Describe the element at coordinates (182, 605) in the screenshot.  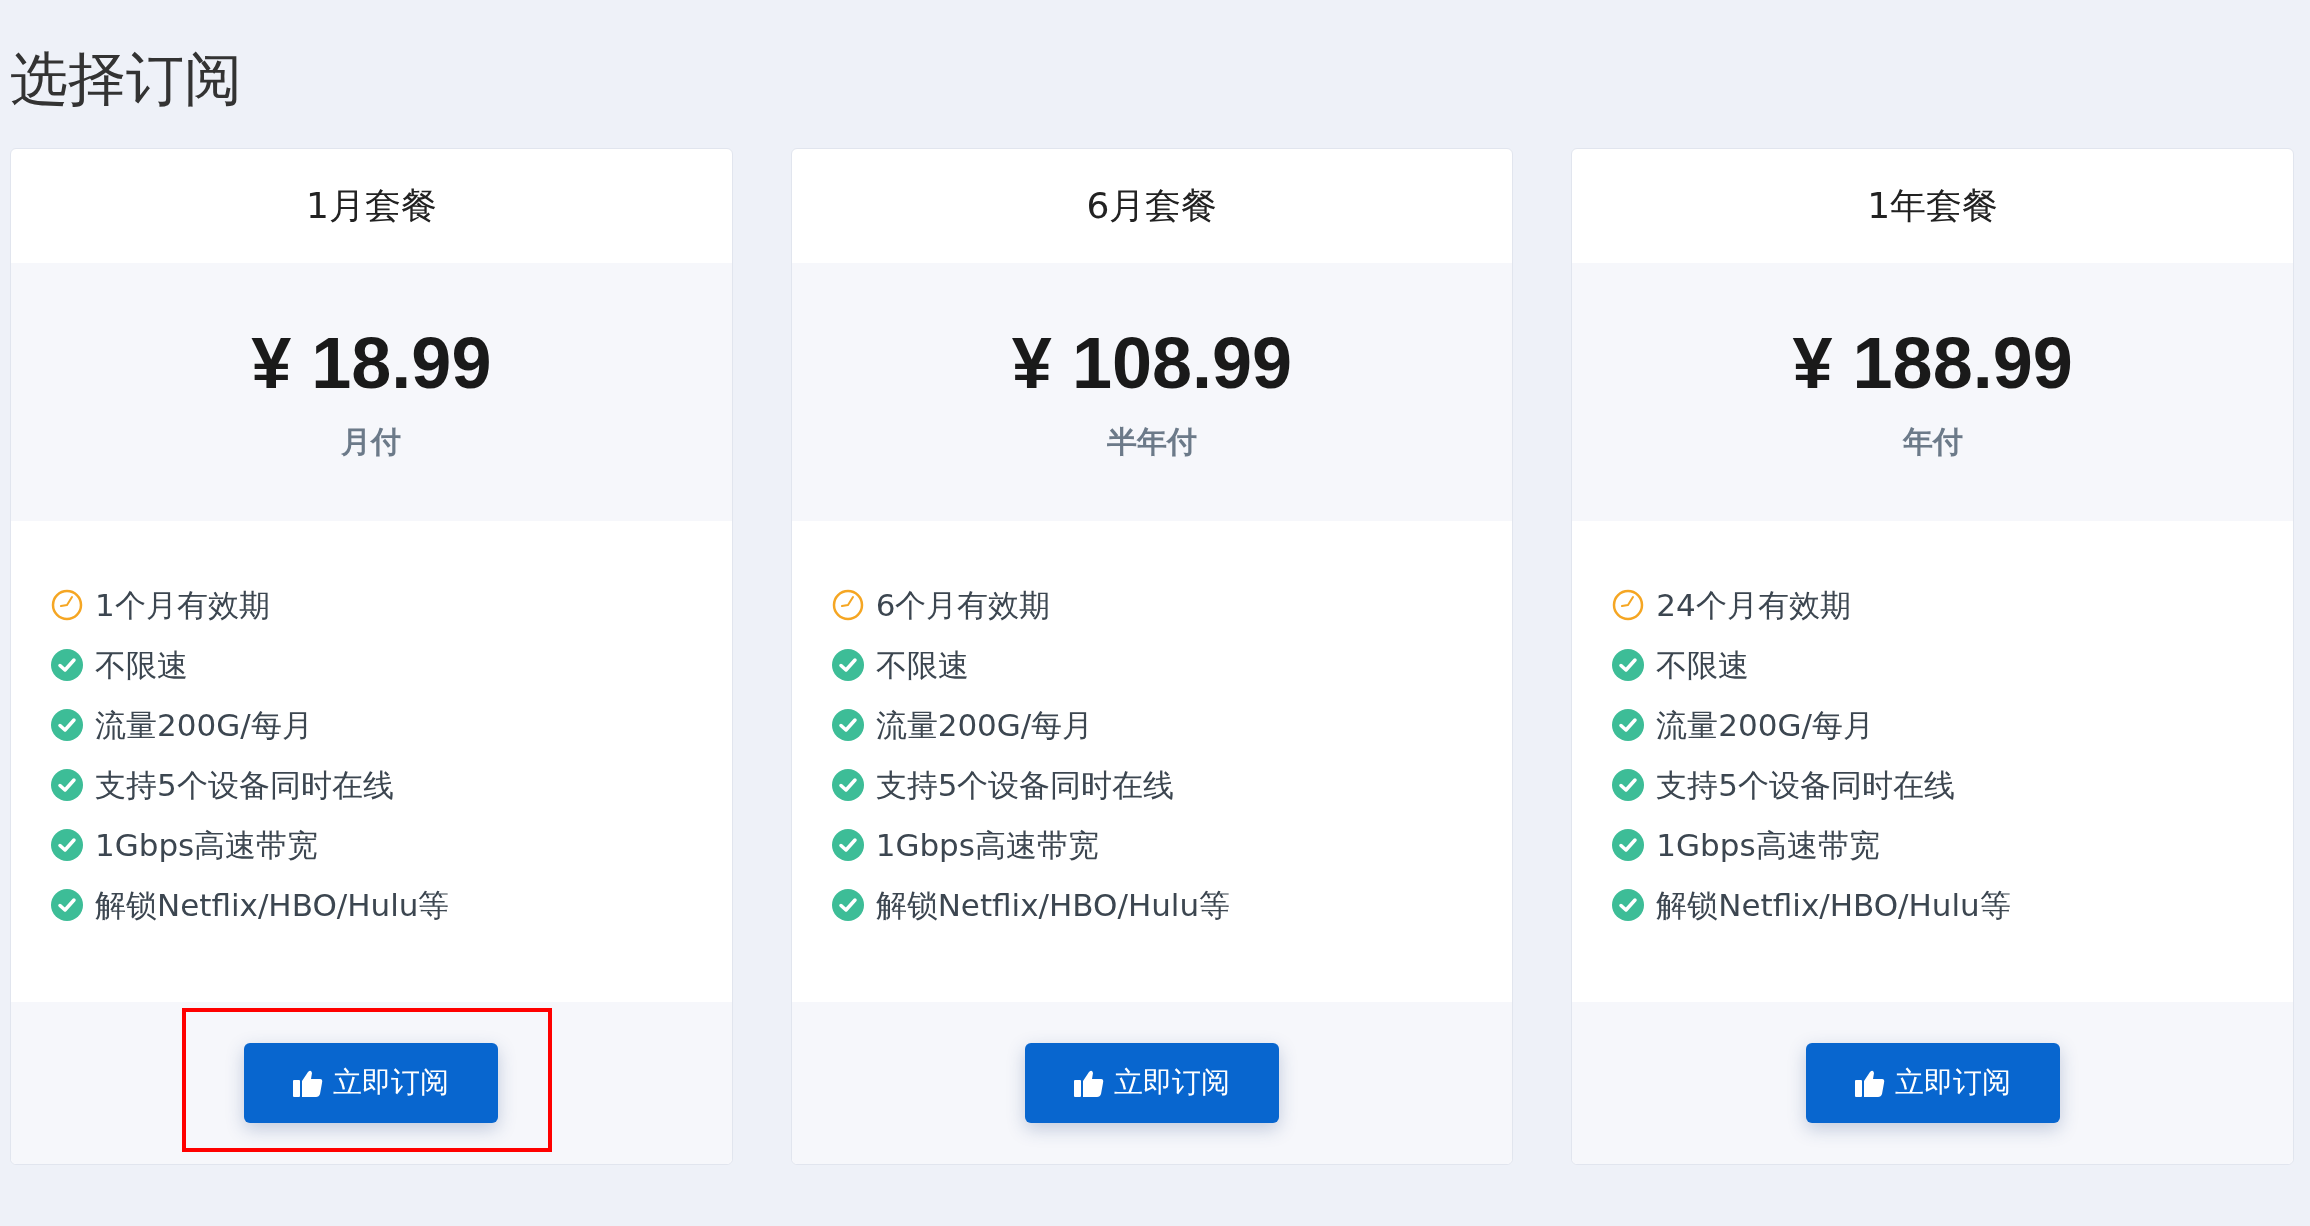
I see `feature-text: 1个月有效期` at that location.